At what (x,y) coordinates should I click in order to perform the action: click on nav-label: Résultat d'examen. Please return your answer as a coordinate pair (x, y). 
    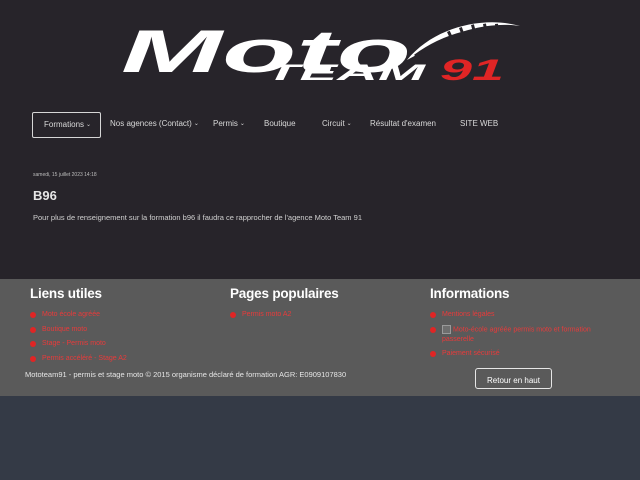
    Looking at the image, I should click on (403, 123).